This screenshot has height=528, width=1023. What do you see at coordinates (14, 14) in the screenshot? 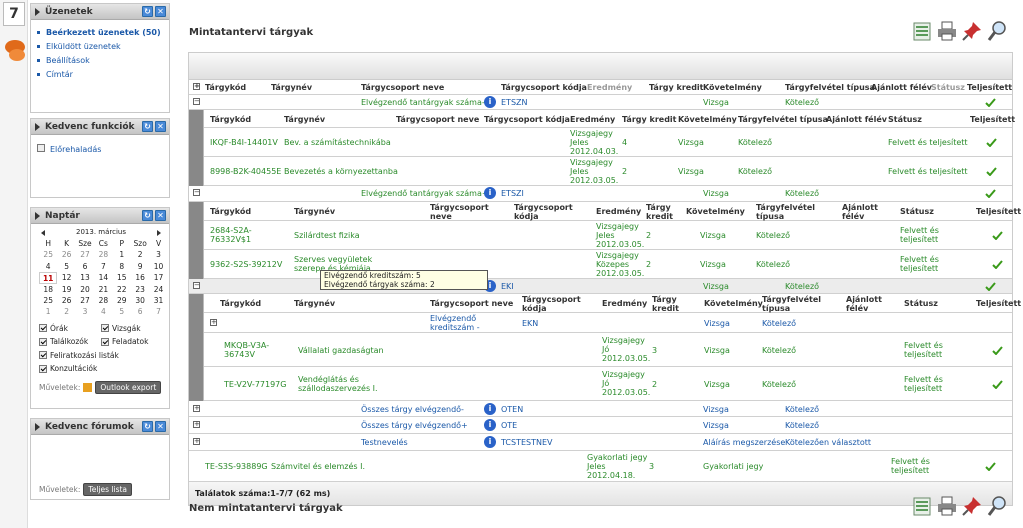
I see `calendar-icon: 7` at bounding box center [14, 14].